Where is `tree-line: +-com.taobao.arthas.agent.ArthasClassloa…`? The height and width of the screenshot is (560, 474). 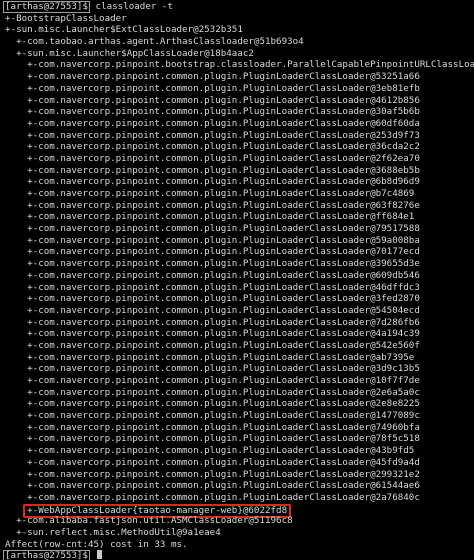
tree-line: +-com.taobao.arthas.agent.ArthasClassloa… is located at coordinates (154, 42).